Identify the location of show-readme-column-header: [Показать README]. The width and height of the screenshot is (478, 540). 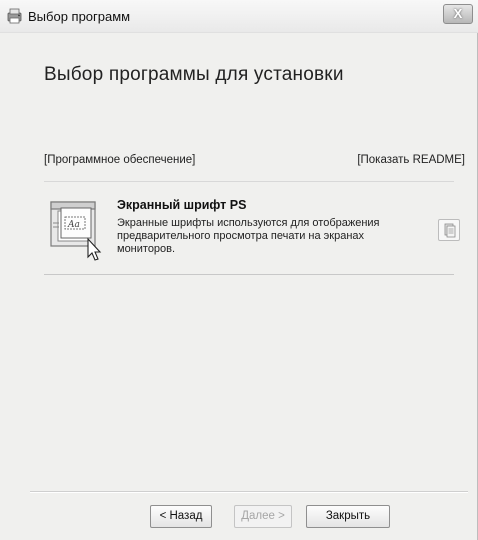
(411, 160).